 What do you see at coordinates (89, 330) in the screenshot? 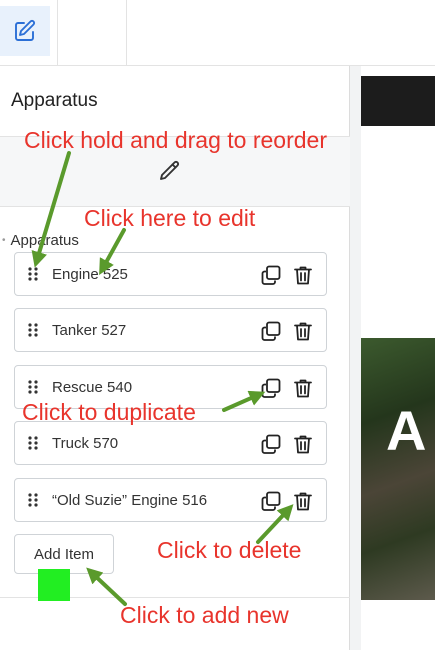
I see `list-item-label: Tanker 527` at bounding box center [89, 330].